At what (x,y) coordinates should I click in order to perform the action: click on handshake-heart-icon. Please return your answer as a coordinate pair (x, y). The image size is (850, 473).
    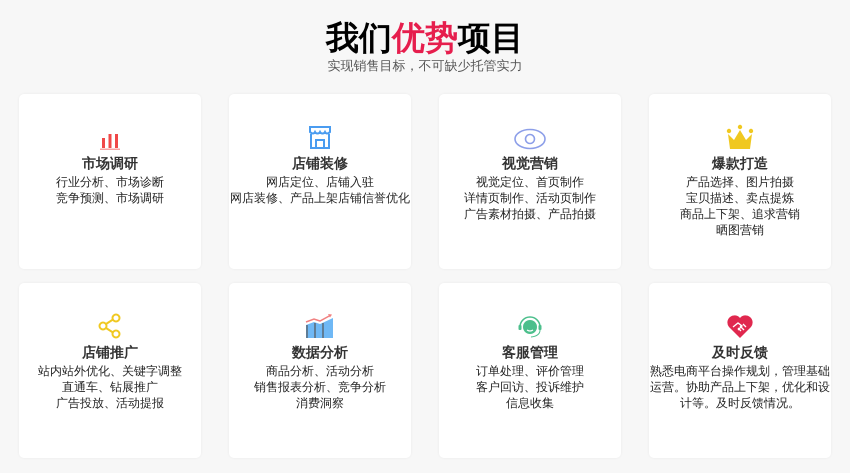
    Looking at the image, I should click on (740, 326).